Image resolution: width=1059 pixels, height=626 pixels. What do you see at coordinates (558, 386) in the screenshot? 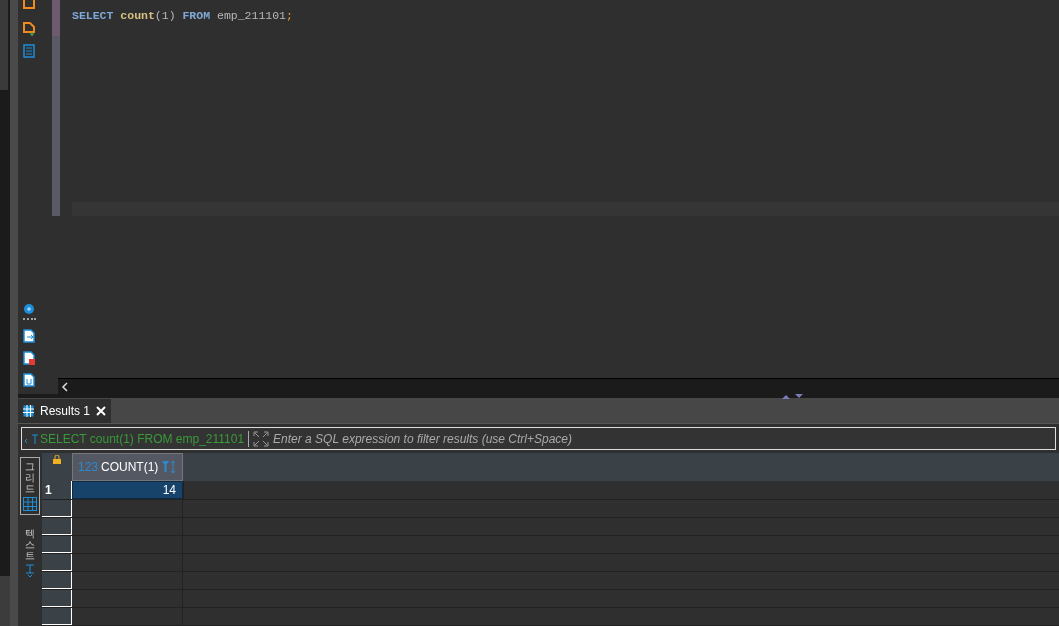
I see `horizontal-scrollbar` at bounding box center [558, 386].